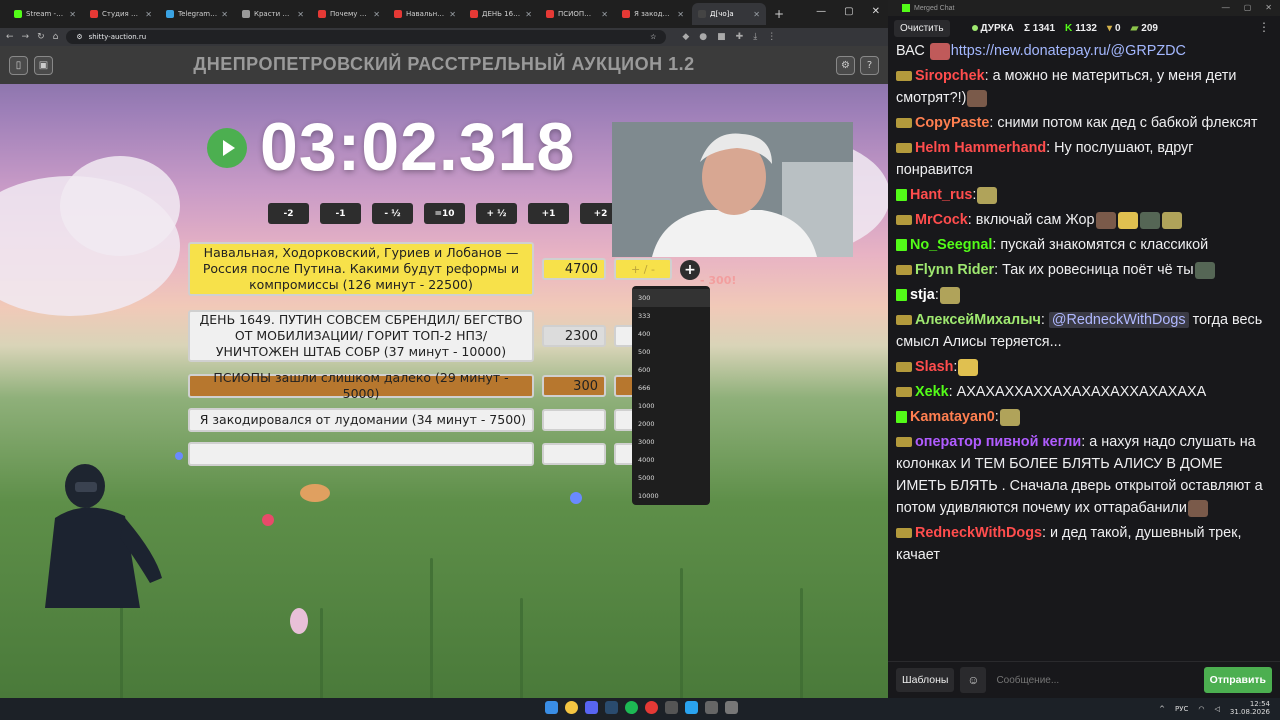 This screenshot has height=720, width=1280. I want to click on home-icon: ⌂, so click(56, 37).